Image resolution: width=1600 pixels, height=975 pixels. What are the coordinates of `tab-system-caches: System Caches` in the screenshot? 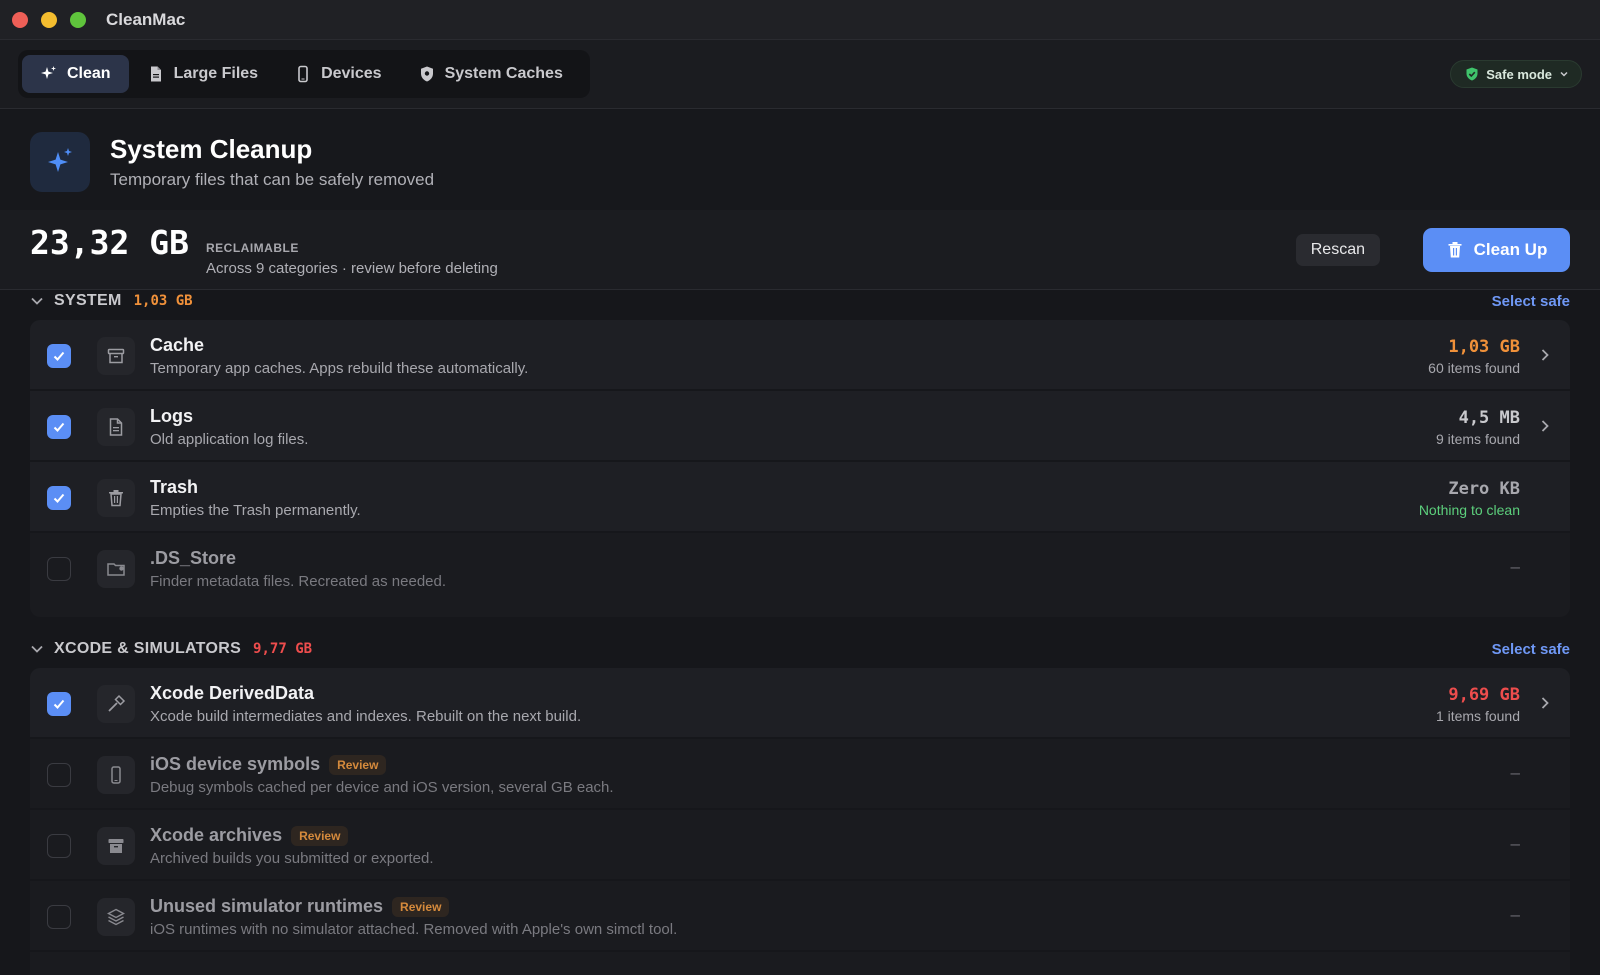 It's located at (490, 74).